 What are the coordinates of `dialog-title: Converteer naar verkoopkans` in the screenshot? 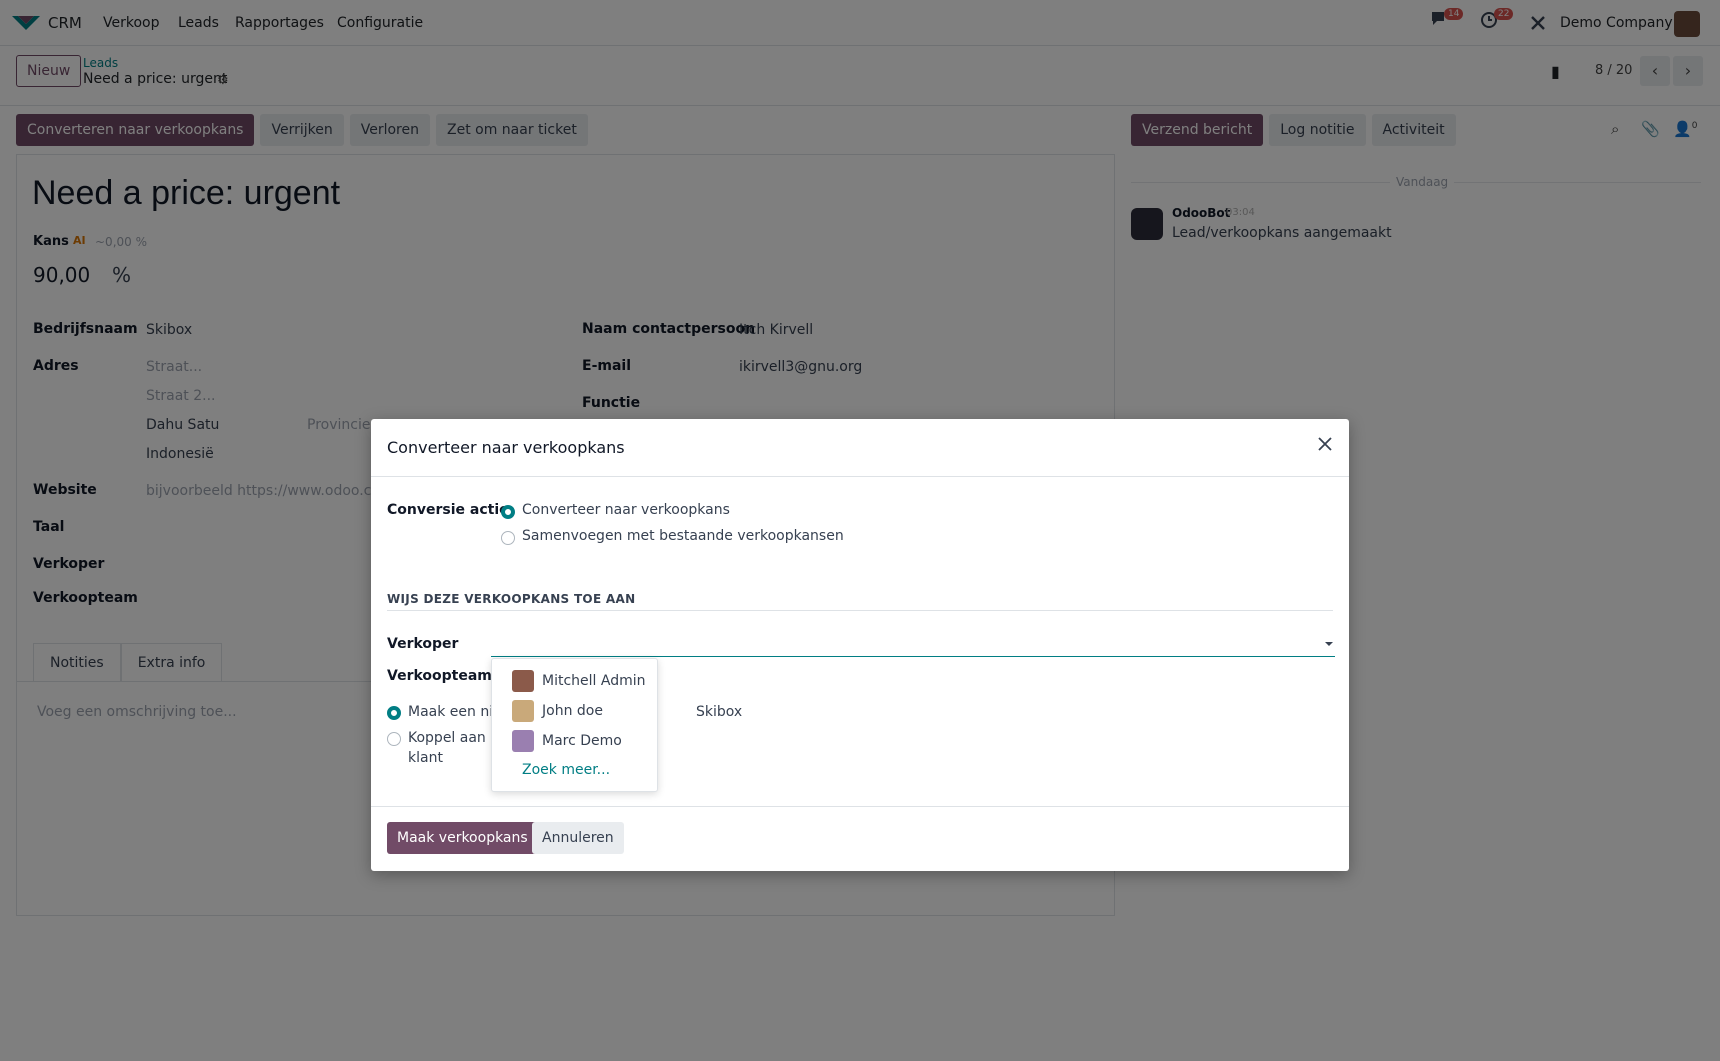 It's located at (506, 447).